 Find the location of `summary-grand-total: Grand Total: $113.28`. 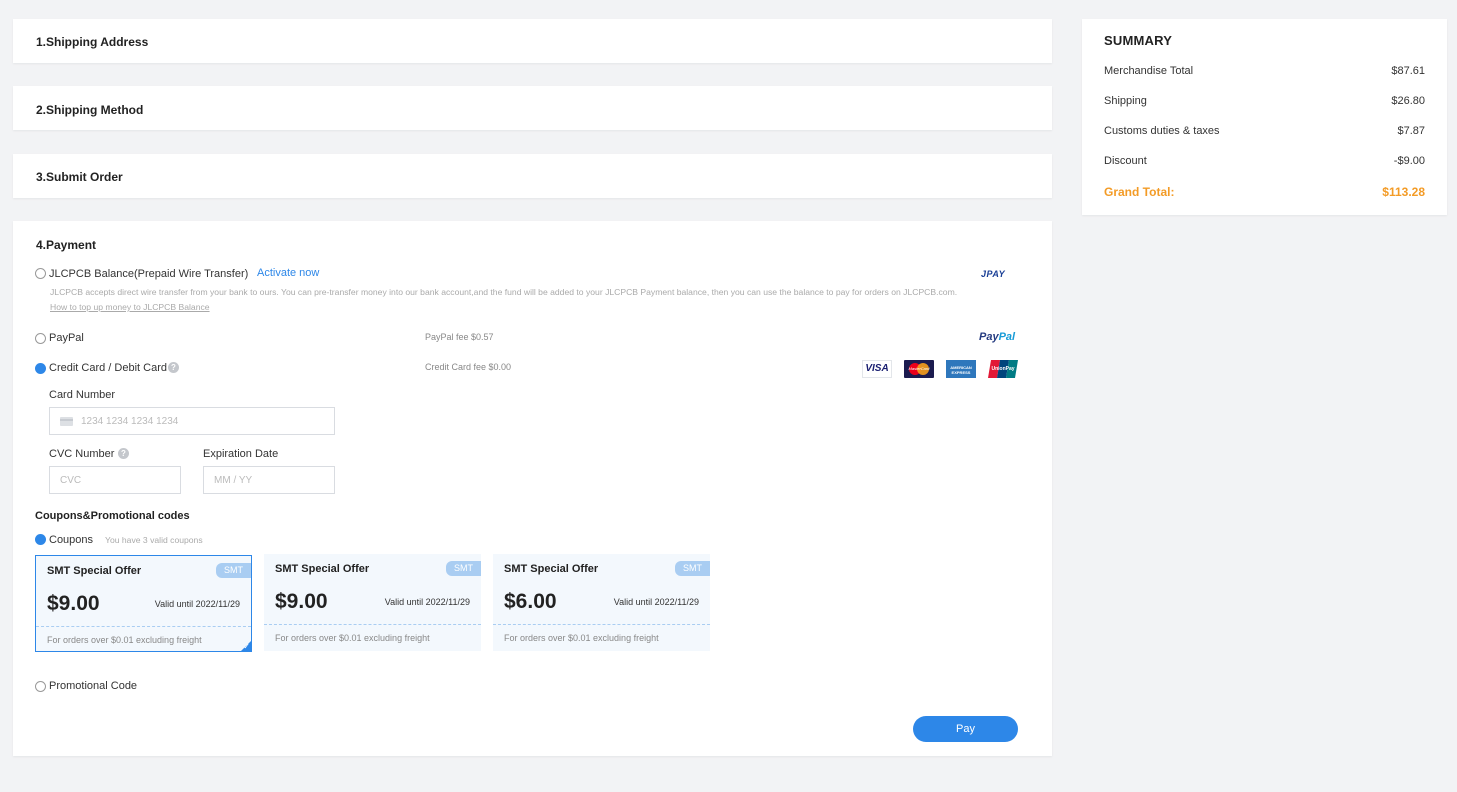

summary-grand-total: Grand Total: $113.28 is located at coordinates (1264, 192).